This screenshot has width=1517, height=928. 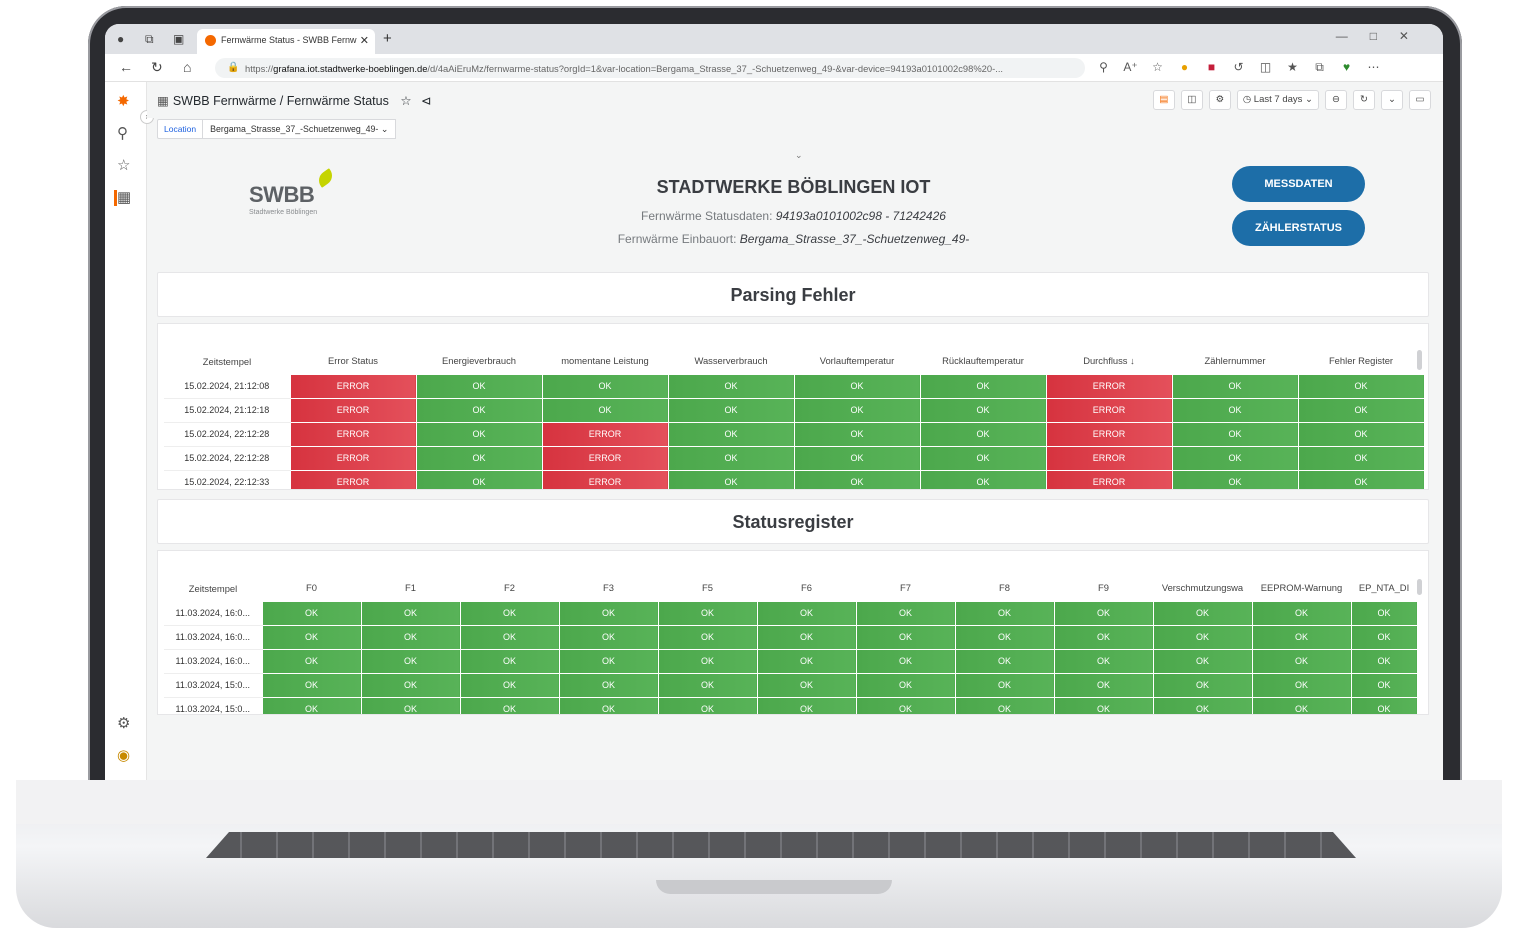 I want to click on refresh-icon: ↻, so click(x=1364, y=100).